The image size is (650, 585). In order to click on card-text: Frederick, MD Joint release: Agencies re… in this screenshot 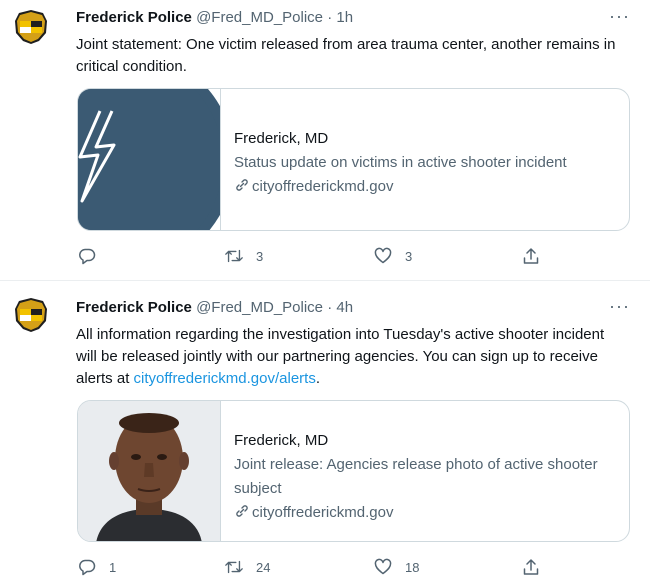, I will do `click(421, 477)`.